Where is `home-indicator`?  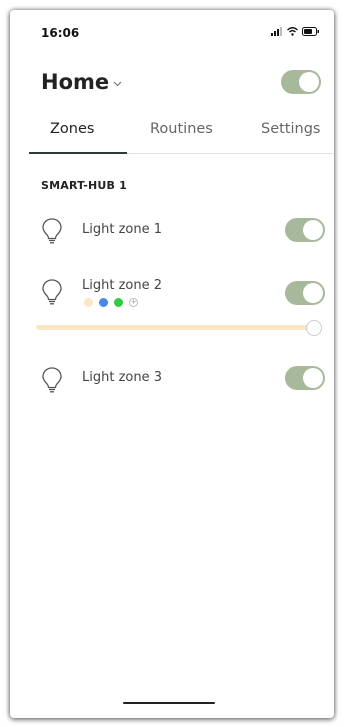 home-indicator is located at coordinates (169, 703).